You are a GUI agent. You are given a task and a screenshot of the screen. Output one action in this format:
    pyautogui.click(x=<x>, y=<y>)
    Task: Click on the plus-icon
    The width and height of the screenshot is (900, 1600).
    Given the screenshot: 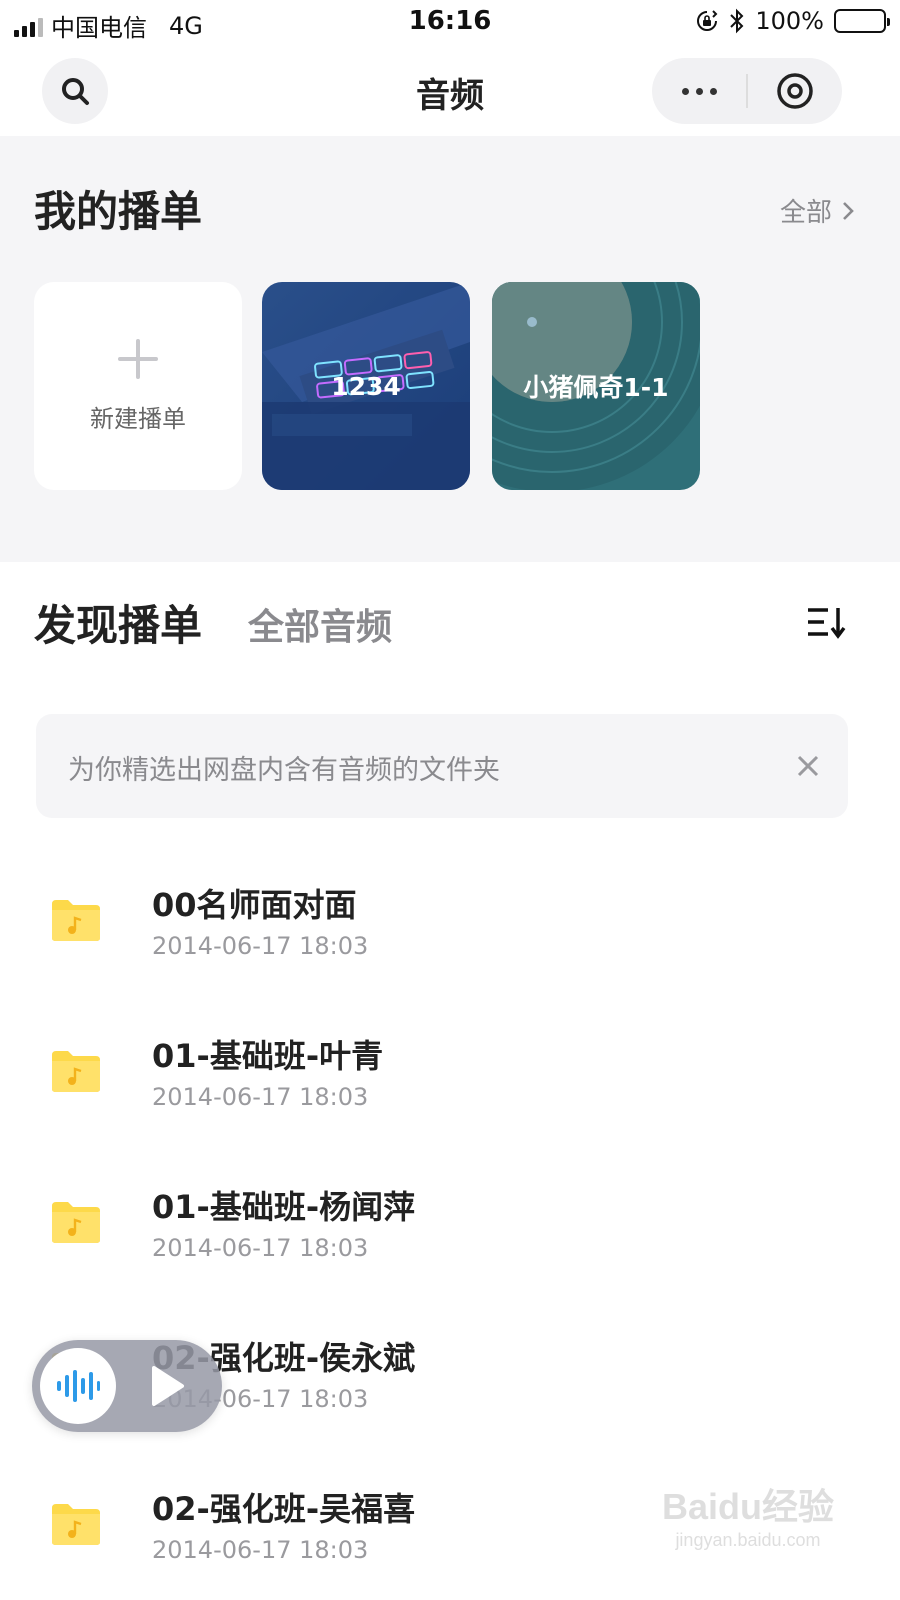 What is the action you would take?
    pyautogui.click(x=138, y=358)
    